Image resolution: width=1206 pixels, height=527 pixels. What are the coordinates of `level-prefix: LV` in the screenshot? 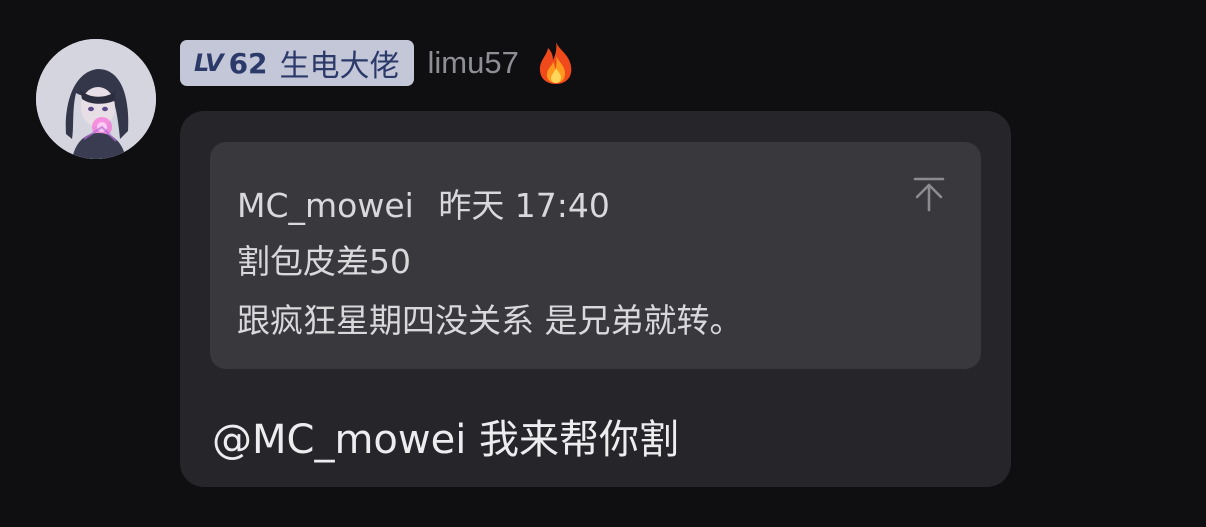 It's located at (209, 63).